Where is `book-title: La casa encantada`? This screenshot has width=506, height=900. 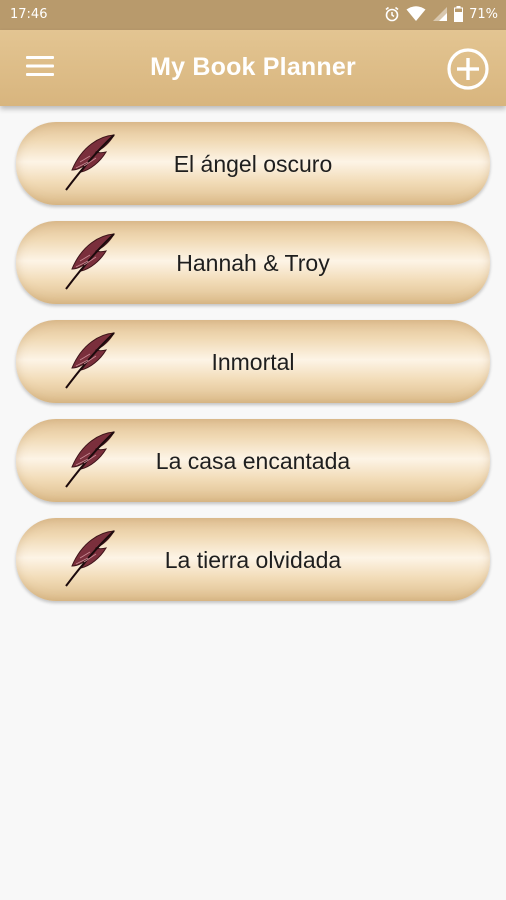
book-title: La casa encantada is located at coordinates (253, 461).